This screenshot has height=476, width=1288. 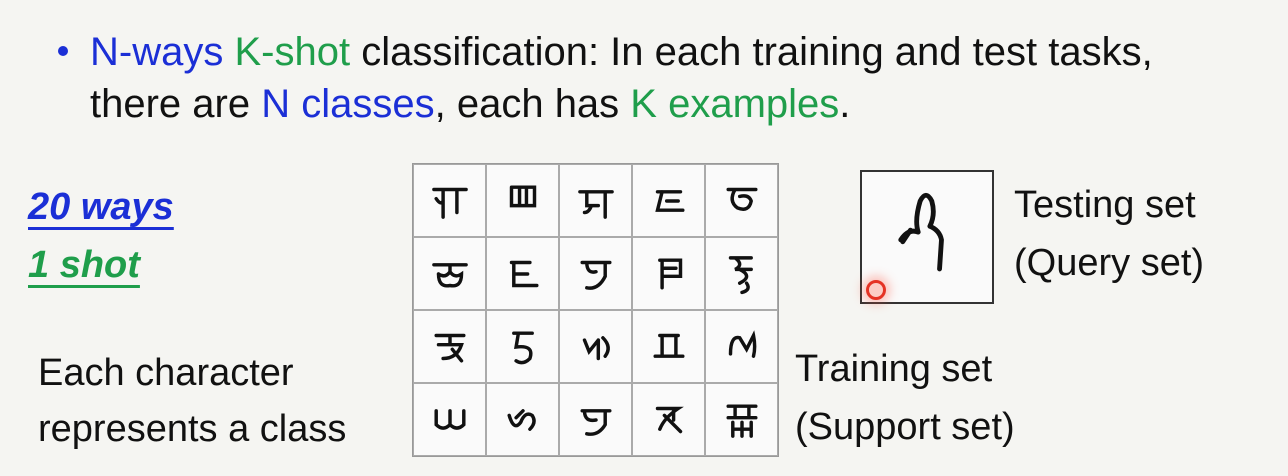 I want to click on caption-left-line-1: Each character, so click(x=166, y=373).